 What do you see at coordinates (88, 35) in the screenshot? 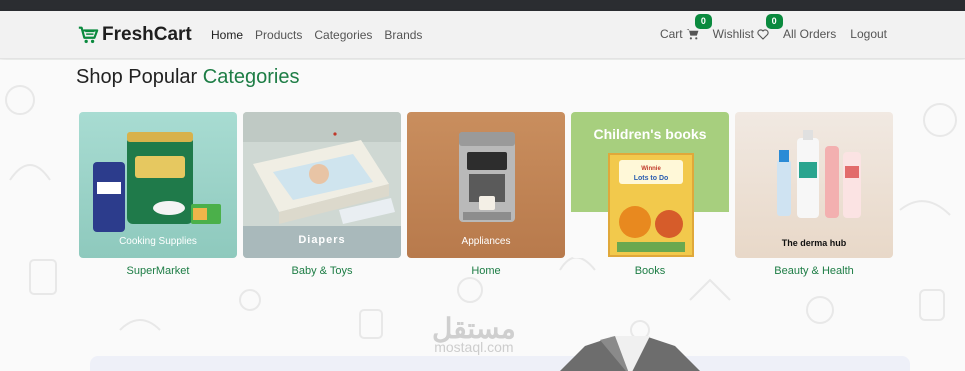
I see `cart-logo-icon` at bounding box center [88, 35].